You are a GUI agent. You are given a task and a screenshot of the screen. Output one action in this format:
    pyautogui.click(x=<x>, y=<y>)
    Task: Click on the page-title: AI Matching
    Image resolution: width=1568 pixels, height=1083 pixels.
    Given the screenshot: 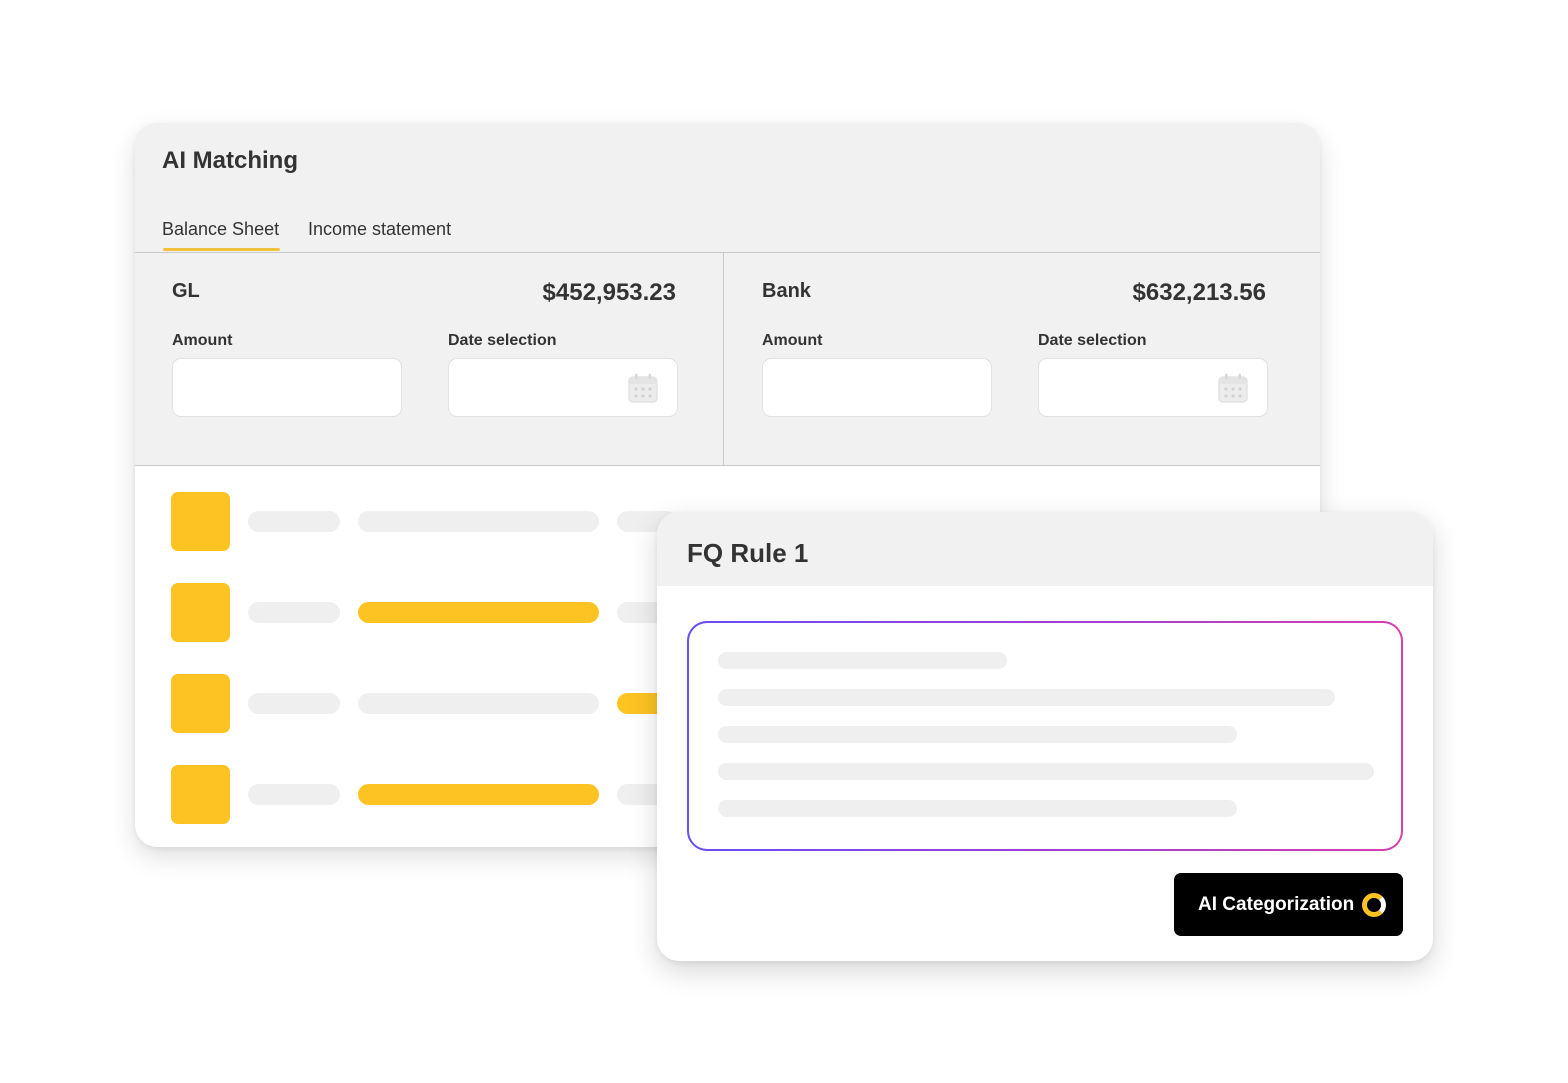 What is the action you would take?
    pyautogui.click(x=230, y=160)
    